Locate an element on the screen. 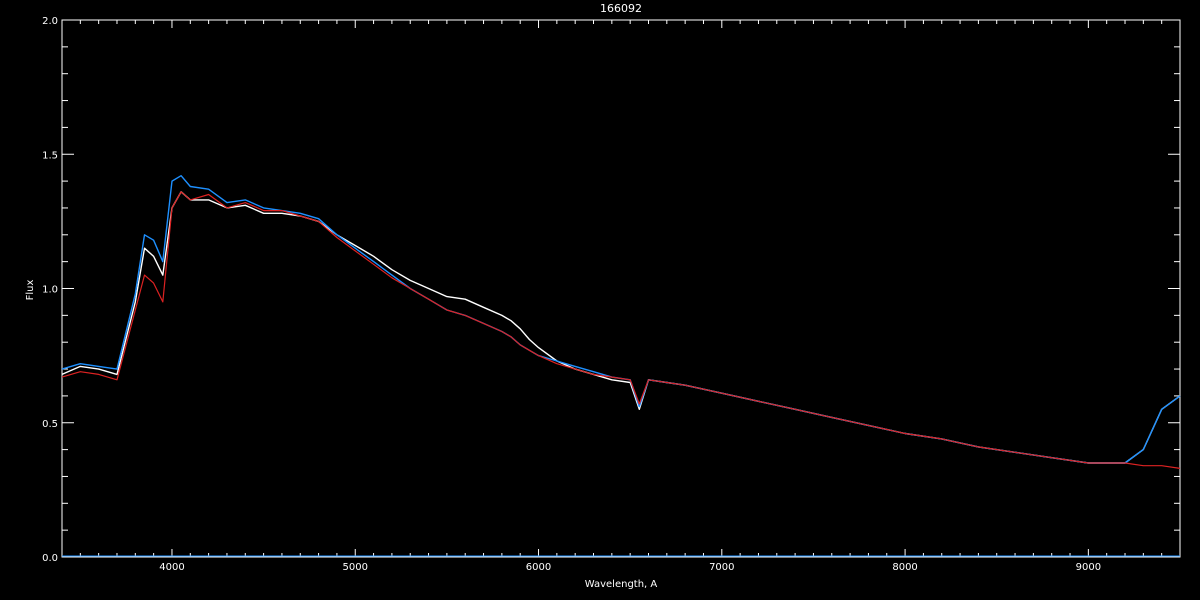 This screenshot has height=600, width=1200. x-tick-label: 4000 is located at coordinates (171, 567).